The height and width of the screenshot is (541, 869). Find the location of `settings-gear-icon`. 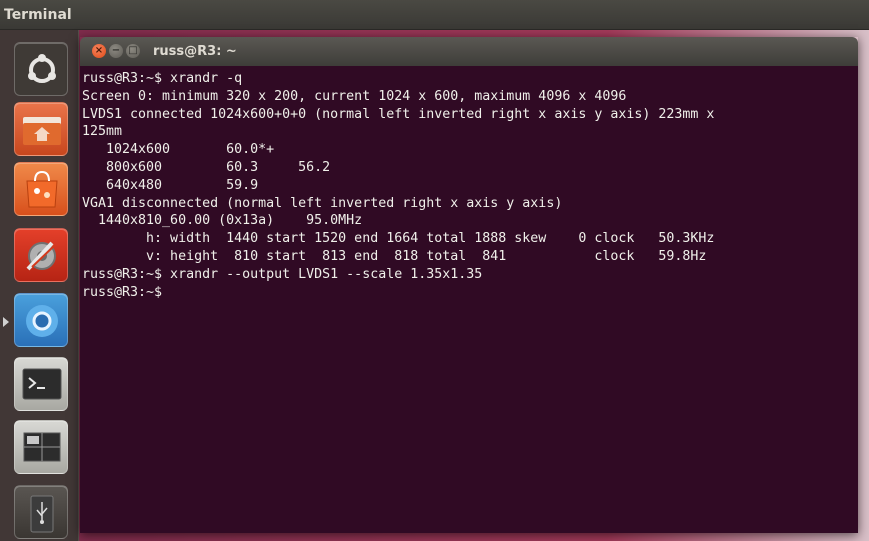

settings-gear-icon is located at coordinates (41, 256).